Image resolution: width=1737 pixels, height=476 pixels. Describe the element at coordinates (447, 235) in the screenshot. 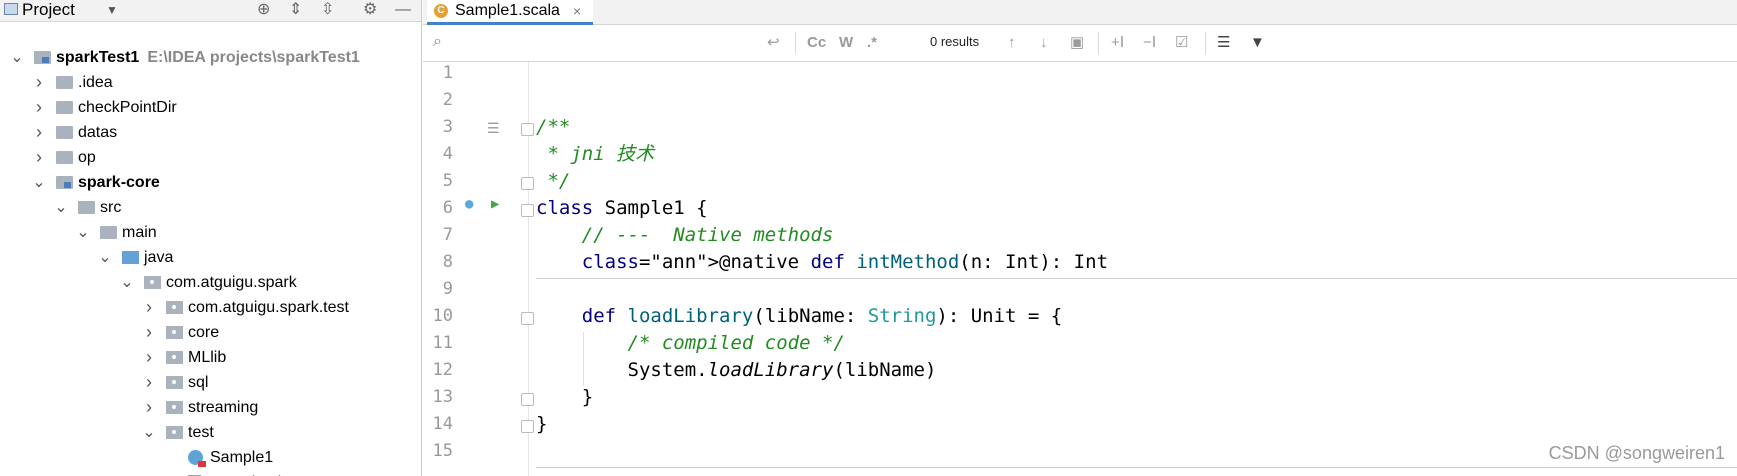

I see `line-number: 7` at that location.